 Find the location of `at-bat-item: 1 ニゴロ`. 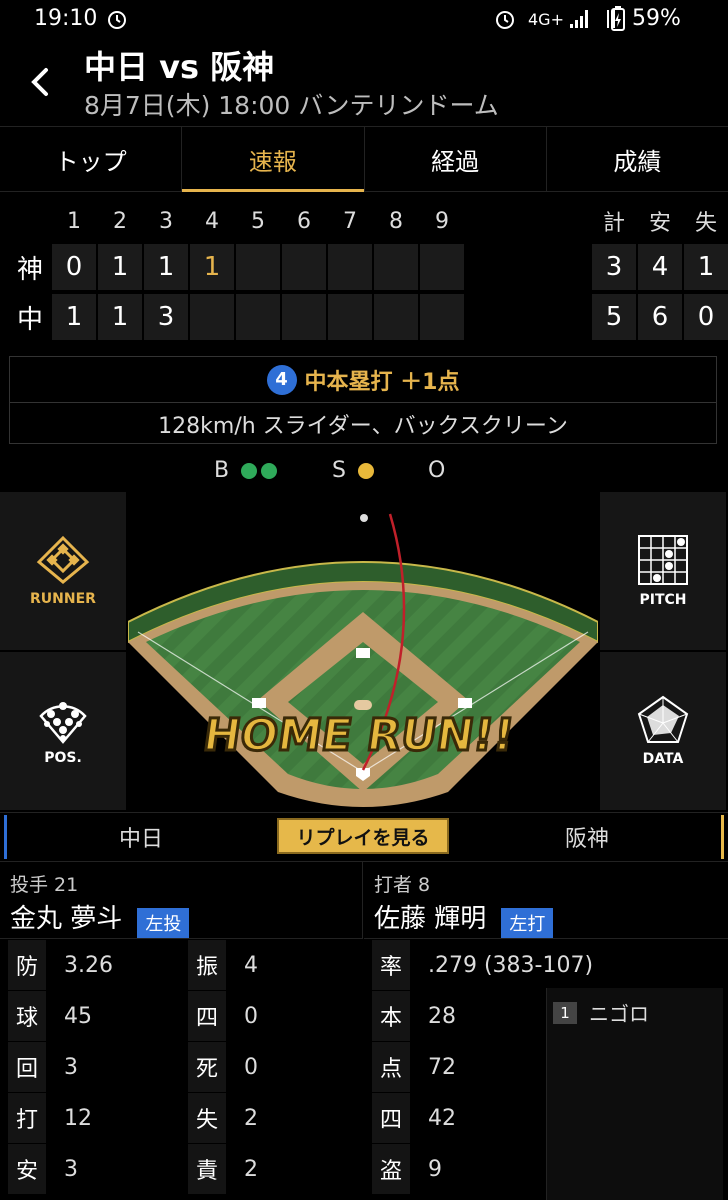

at-bat-item: 1 ニゴロ is located at coordinates (601, 1012).